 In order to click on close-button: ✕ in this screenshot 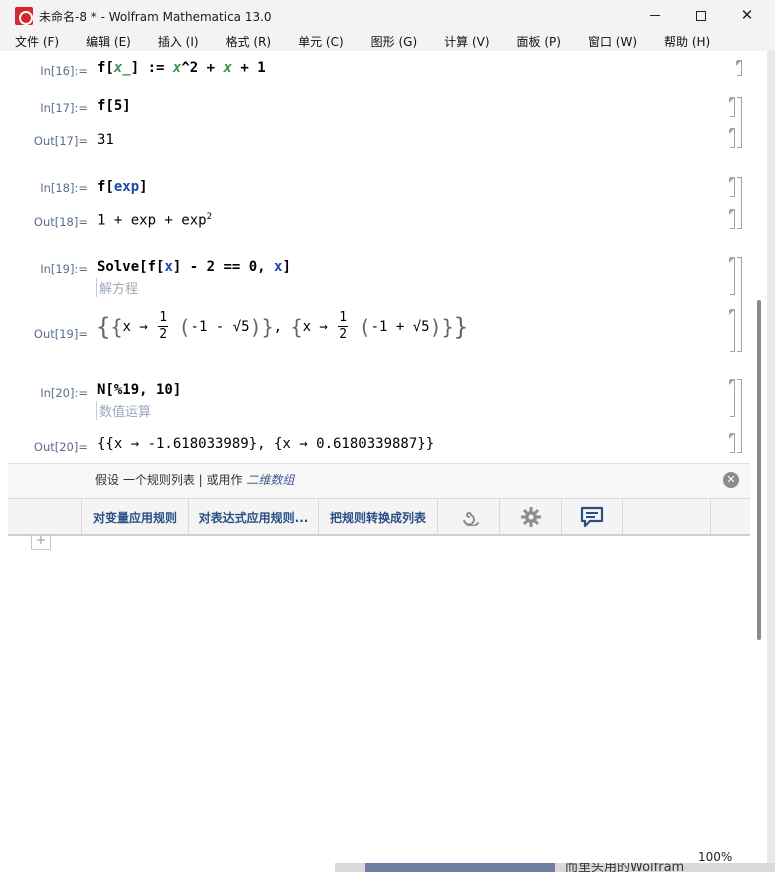, I will do `click(747, 15)`.